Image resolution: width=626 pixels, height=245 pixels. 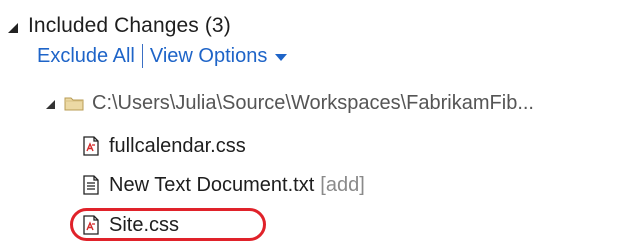 What do you see at coordinates (91, 185) in the screenshot?
I see `text-file-icon` at bounding box center [91, 185].